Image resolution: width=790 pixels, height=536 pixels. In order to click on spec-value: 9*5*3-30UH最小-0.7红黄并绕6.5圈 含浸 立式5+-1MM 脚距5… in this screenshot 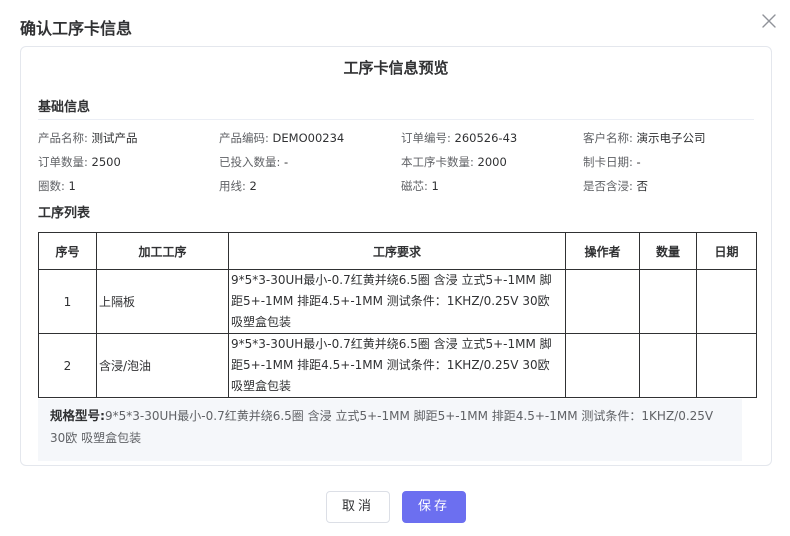, I will do `click(382, 427)`.